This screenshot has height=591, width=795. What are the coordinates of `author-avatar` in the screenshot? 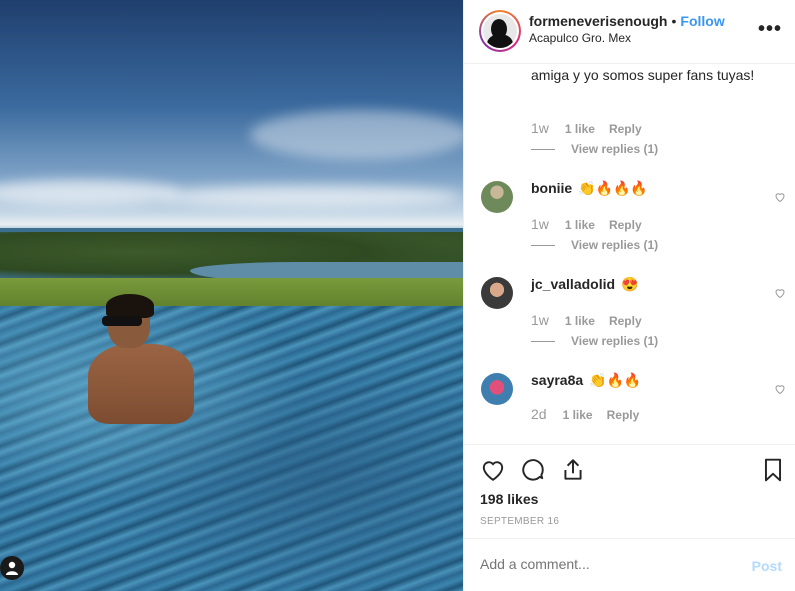 It's located at (500, 31).